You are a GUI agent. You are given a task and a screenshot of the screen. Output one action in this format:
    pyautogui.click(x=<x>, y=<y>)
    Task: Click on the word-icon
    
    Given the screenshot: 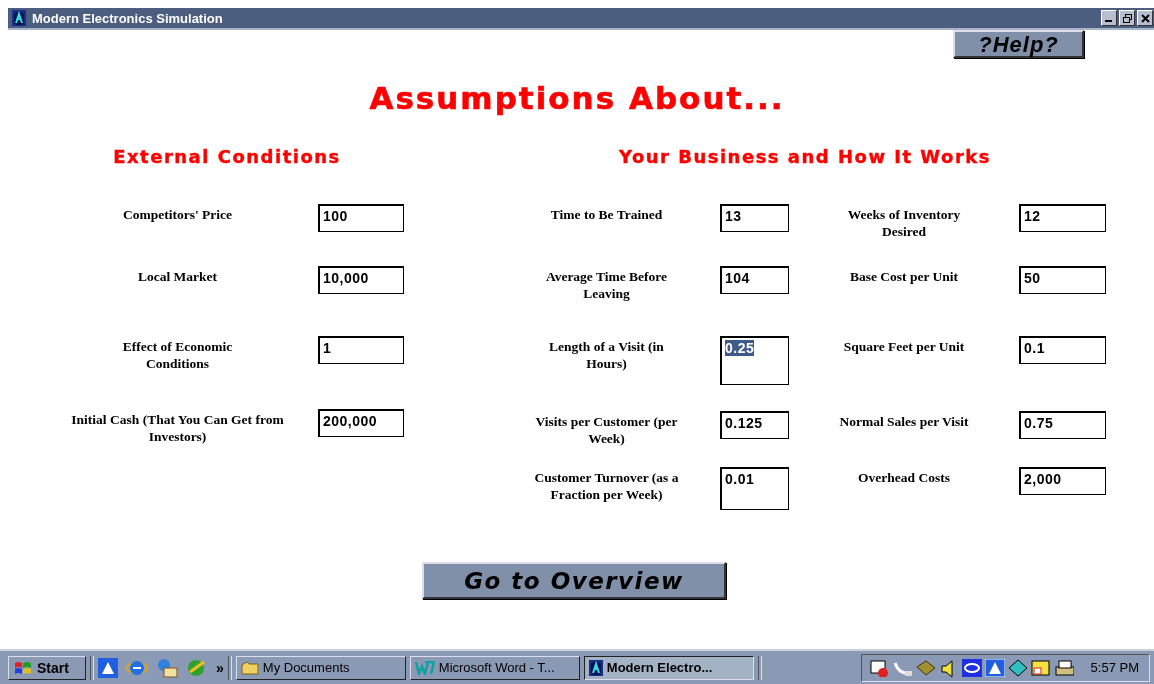 What is the action you would take?
    pyautogui.click(x=424, y=667)
    